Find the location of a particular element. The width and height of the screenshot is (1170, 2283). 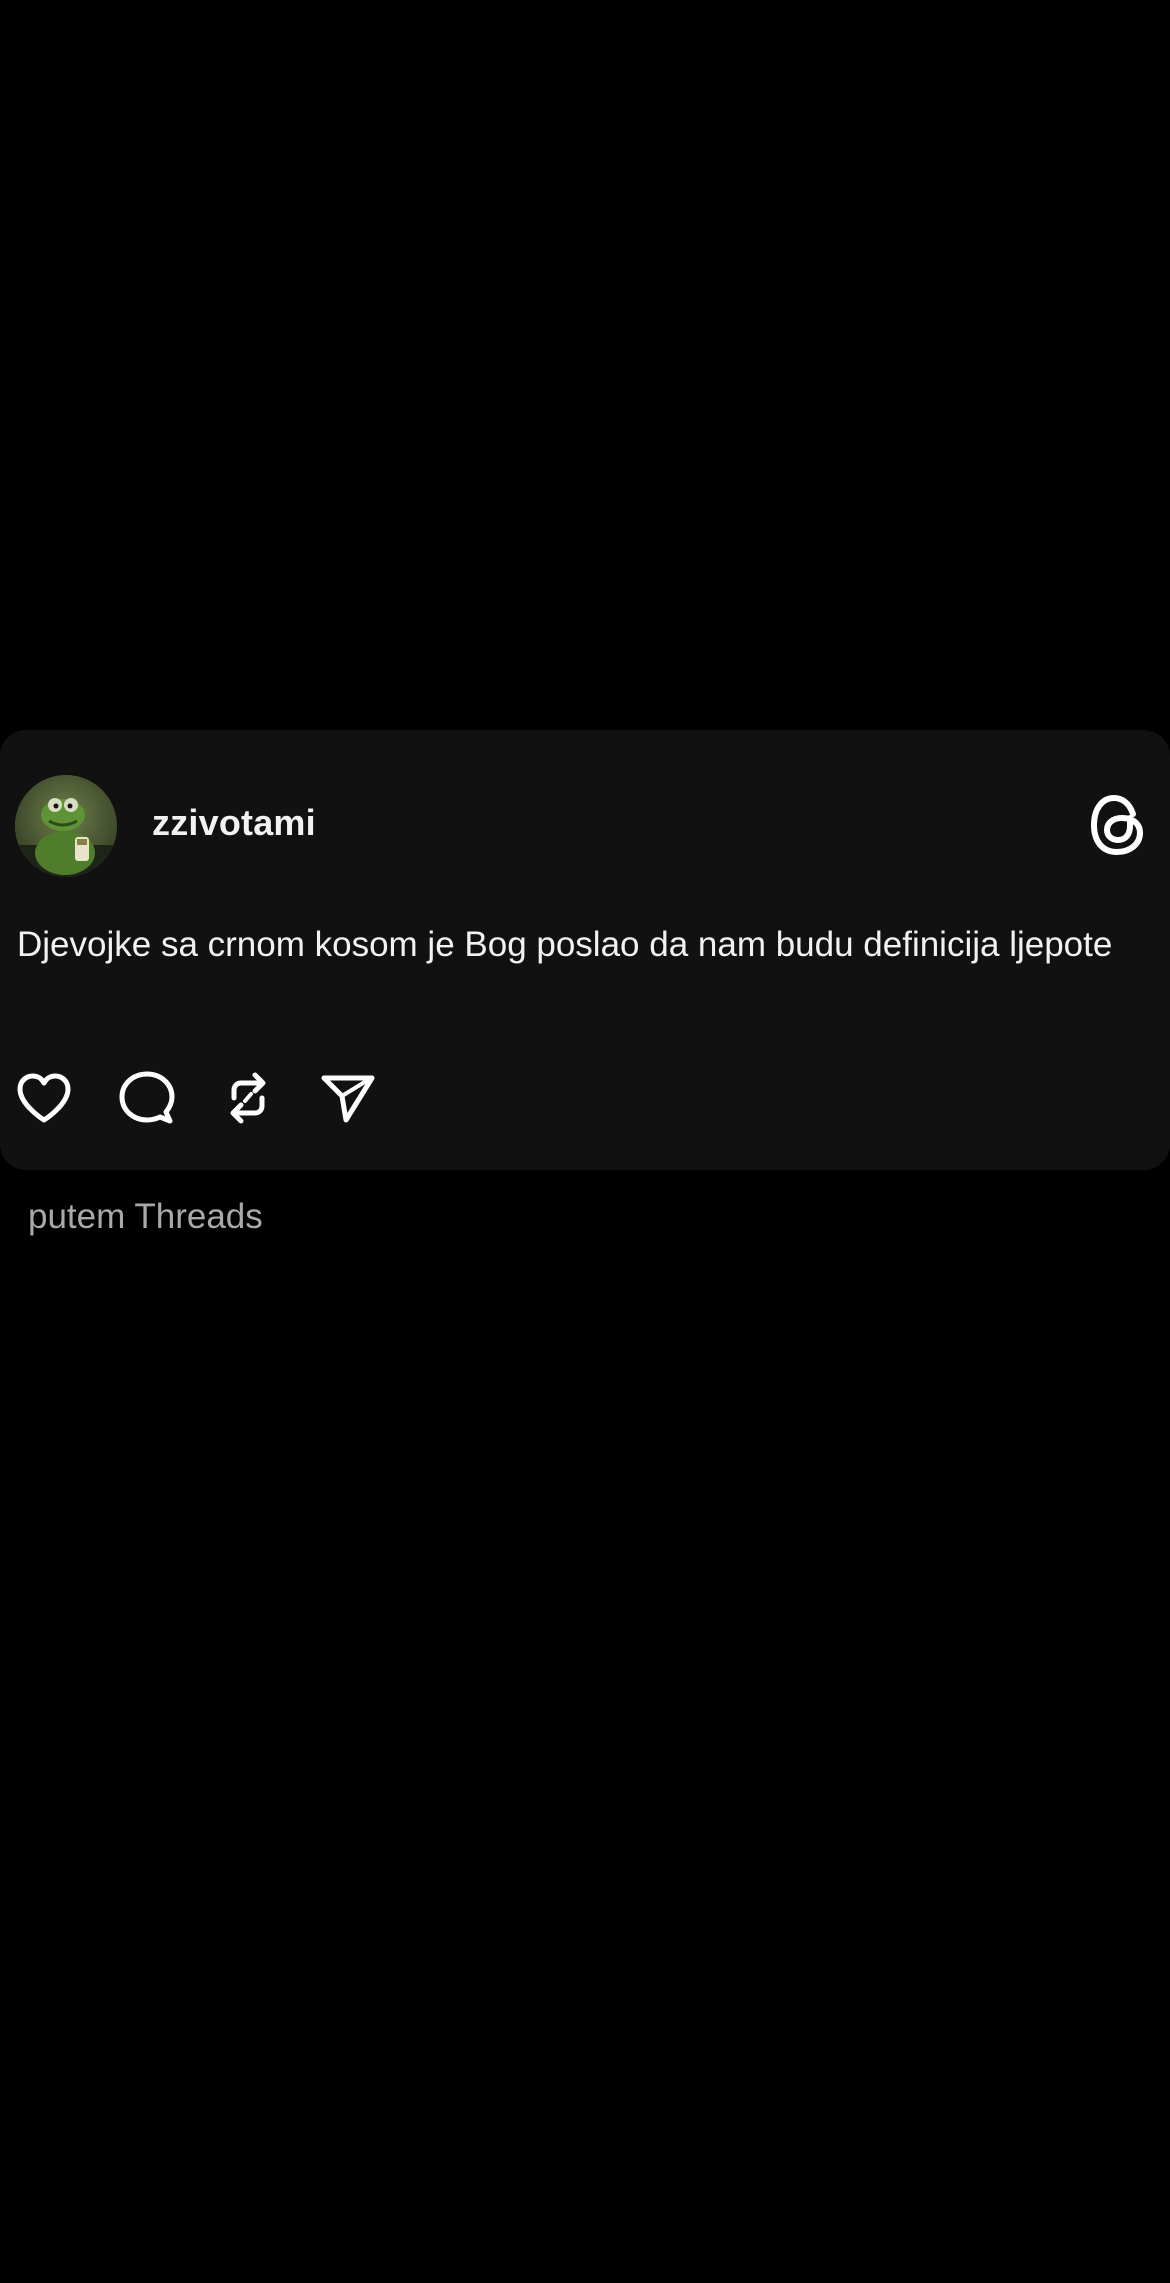

via-threads-caption: putem Threads is located at coordinates (145, 1216).